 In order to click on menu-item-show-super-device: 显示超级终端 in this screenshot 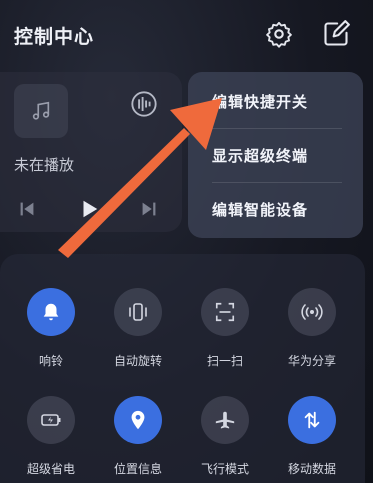, I will do `click(275, 155)`.